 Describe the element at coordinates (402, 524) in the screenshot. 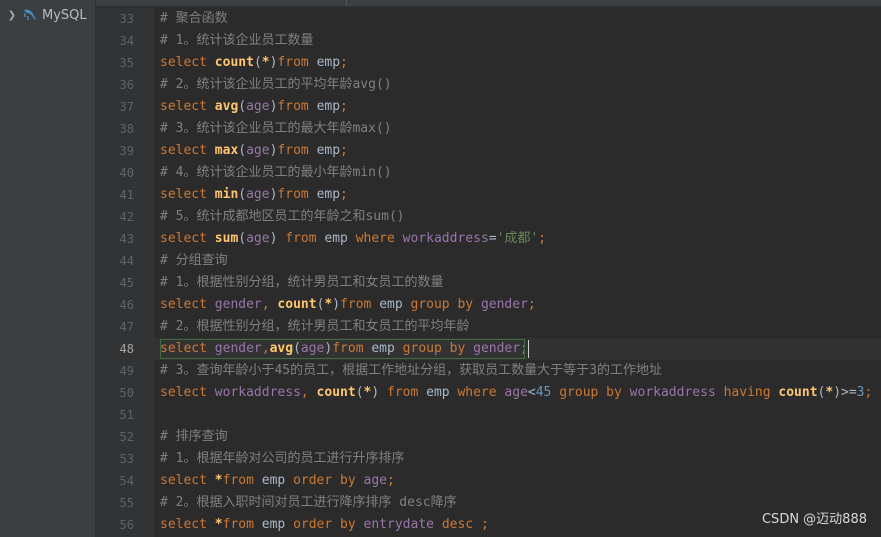

I see `code-token: entrydate` at that location.